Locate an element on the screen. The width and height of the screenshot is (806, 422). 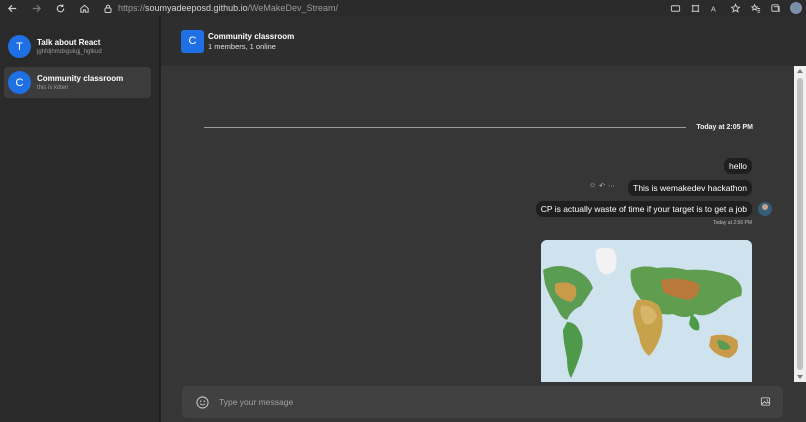
favorite-star-icon is located at coordinates (735, 8).